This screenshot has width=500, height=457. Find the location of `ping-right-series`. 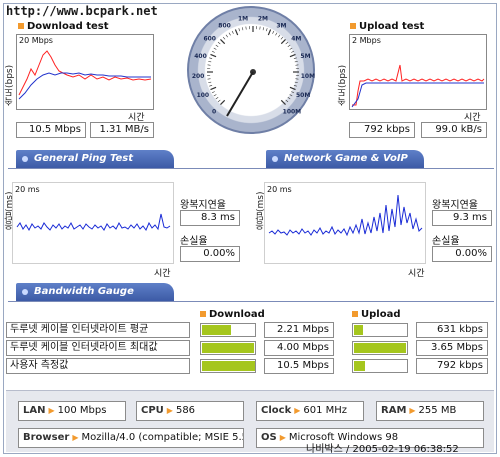

ping-right-series is located at coordinates (345, 215).